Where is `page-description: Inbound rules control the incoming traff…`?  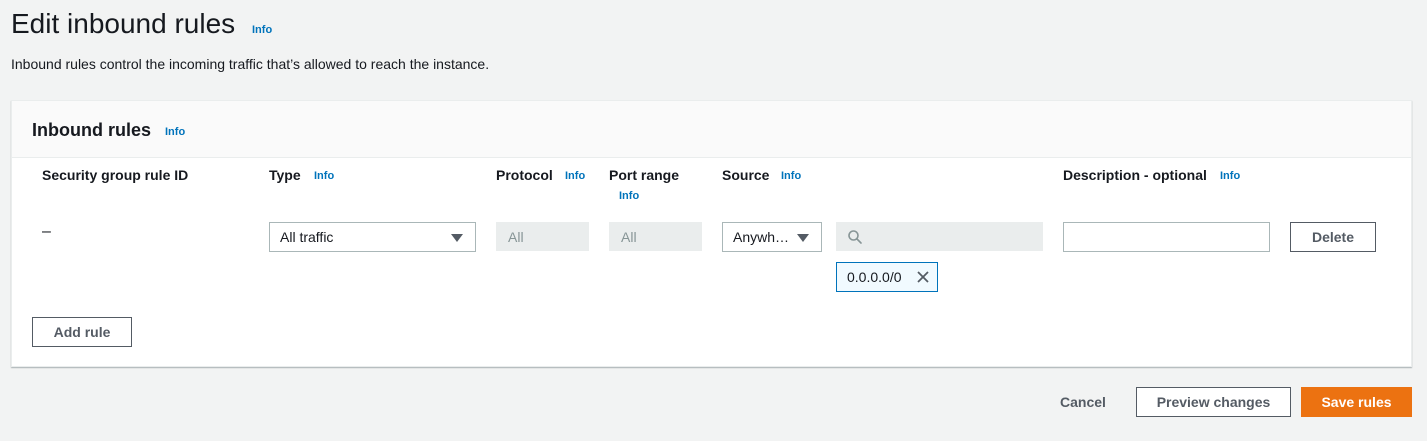 page-description: Inbound rules control the incoming traff… is located at coordinates (250, 64).